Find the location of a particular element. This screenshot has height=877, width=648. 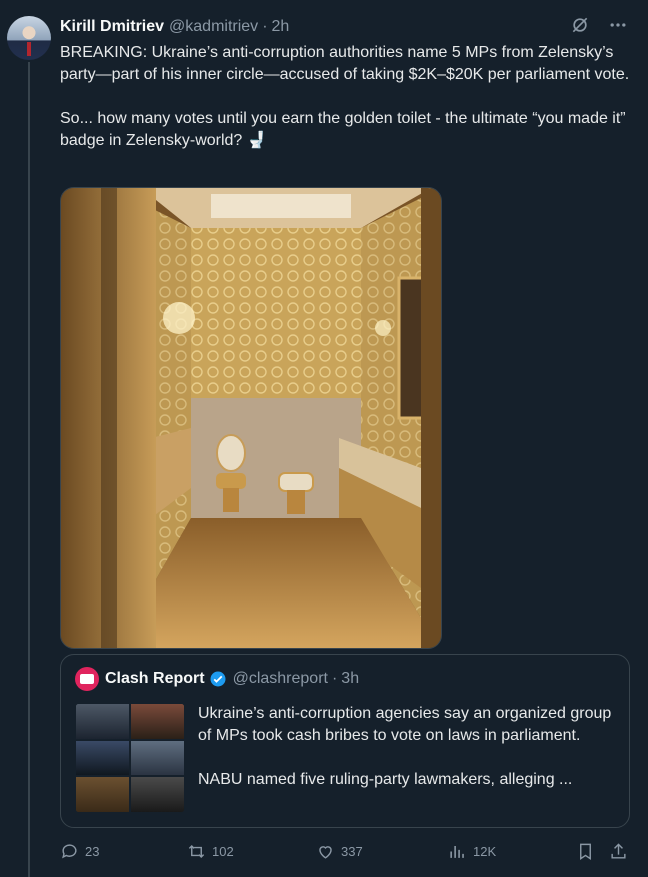

quote-thumbnail is located at coordinates (130, 758).